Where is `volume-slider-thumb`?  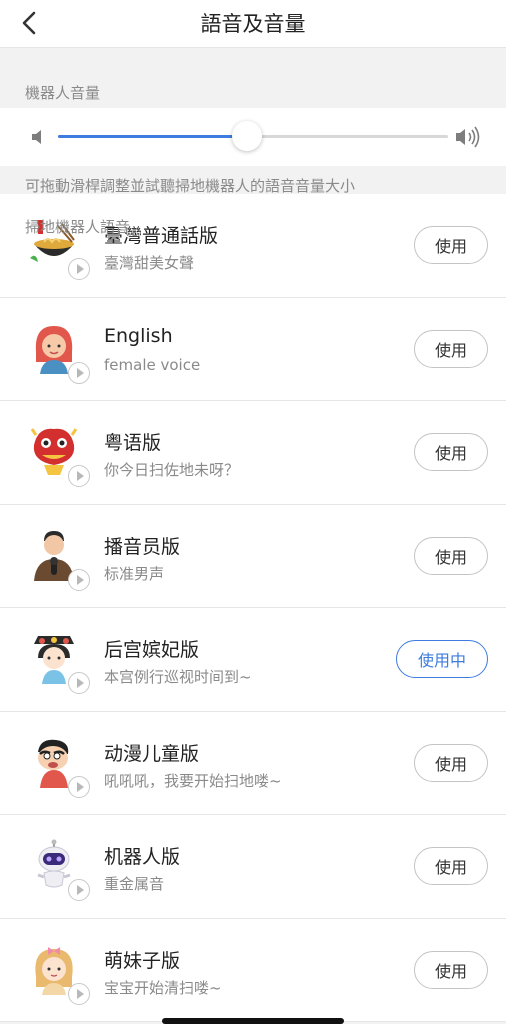
volume-slider-thumb is located at coordinates (247, 136).